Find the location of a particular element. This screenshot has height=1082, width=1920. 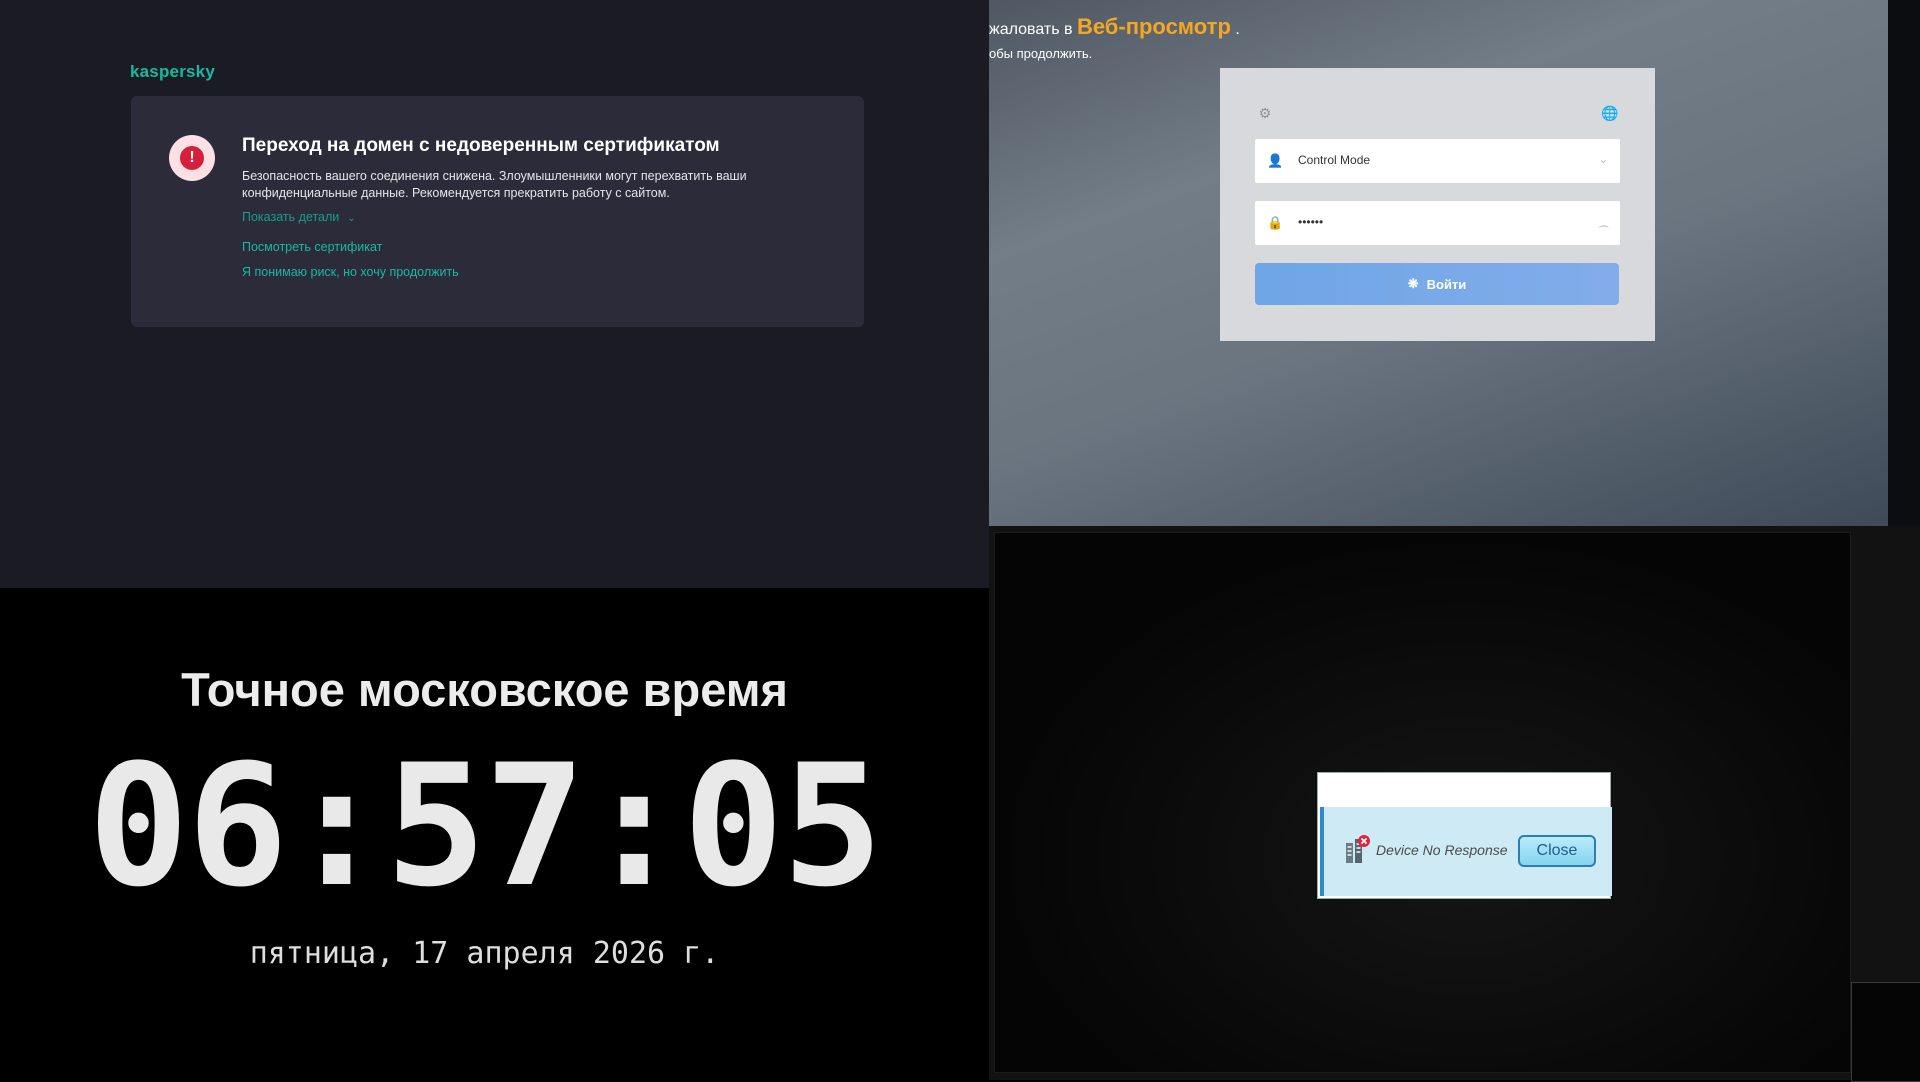

welcome-heading: жаловать в Веб-просмотр . is located at coordinates (1114, 27).